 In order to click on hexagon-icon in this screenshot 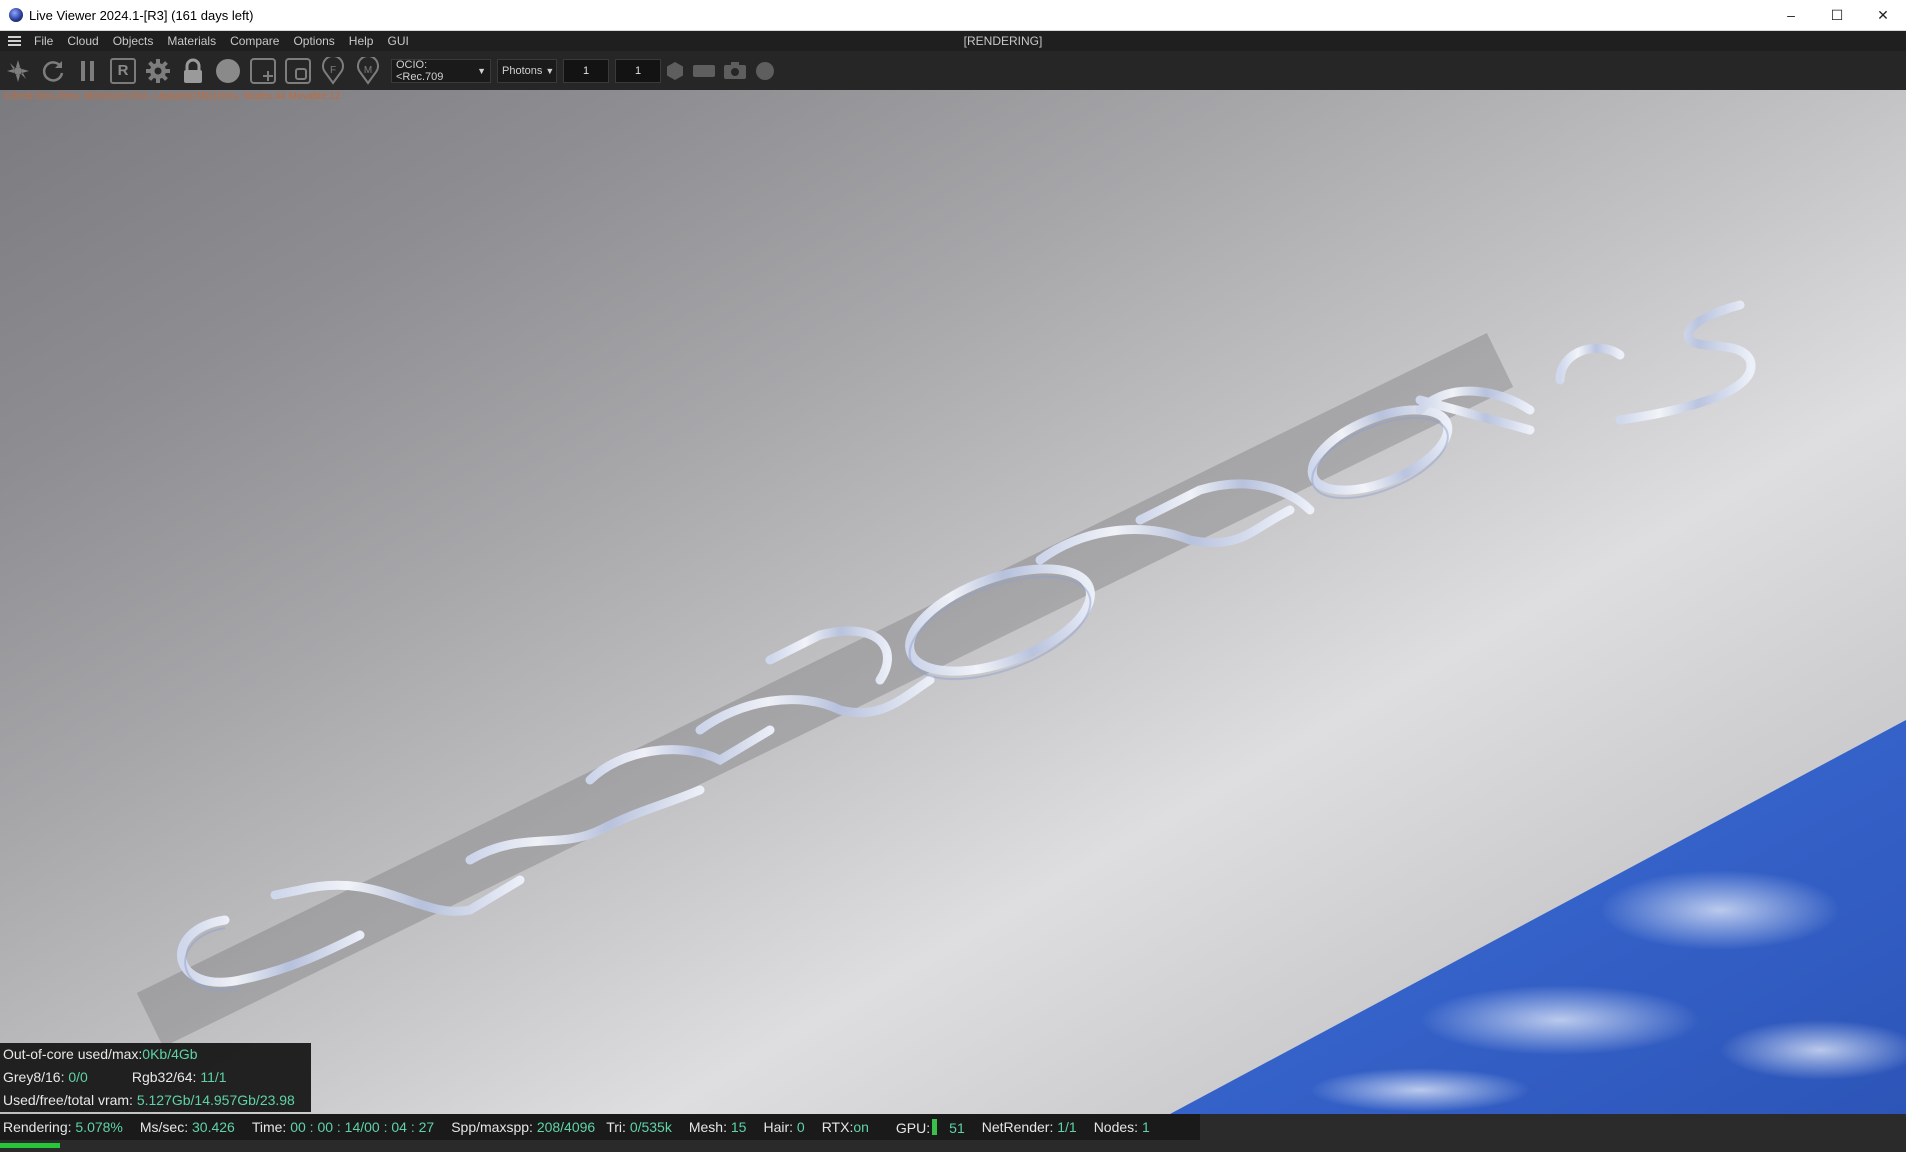, I will do `click(675, 71)`.